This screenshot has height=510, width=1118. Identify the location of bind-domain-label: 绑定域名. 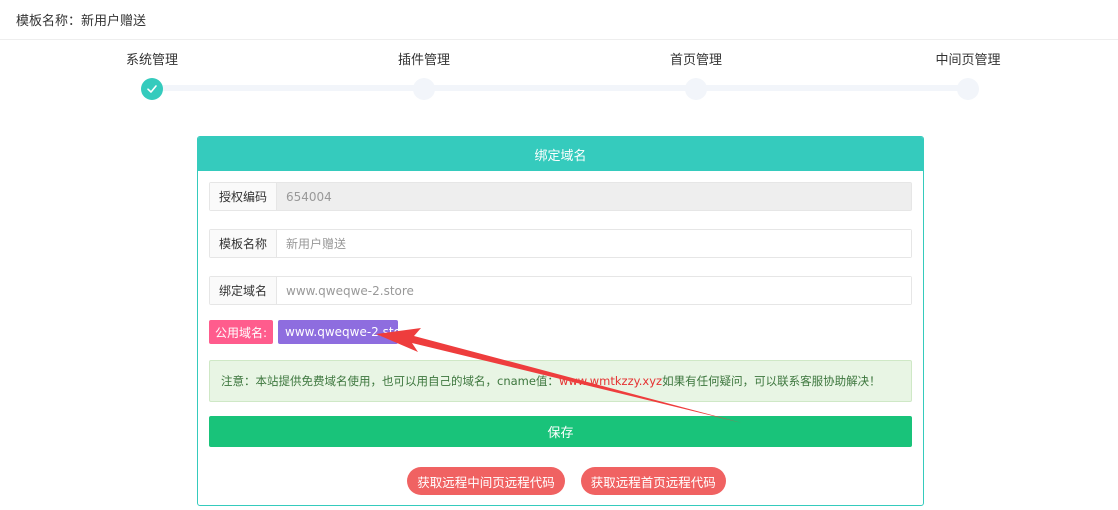
(243, 290).